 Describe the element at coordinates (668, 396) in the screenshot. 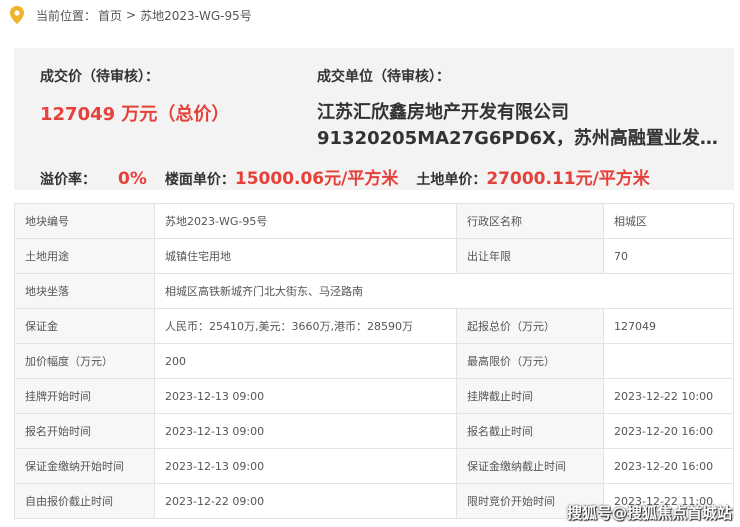

I see `table-cell-value: 2023-12-22 10:00` at that location.